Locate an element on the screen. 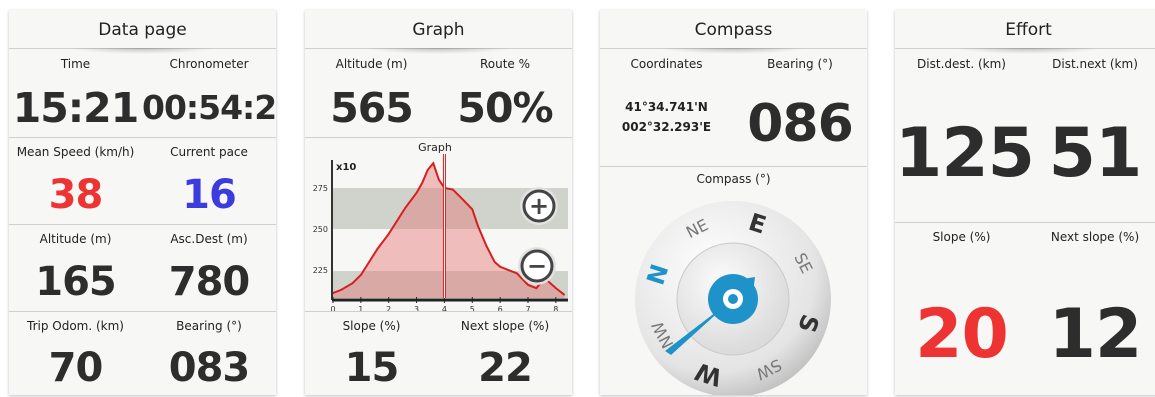 The image size is (1155, 397). cell-label: Chronometer is located at coordinates (209, 64).